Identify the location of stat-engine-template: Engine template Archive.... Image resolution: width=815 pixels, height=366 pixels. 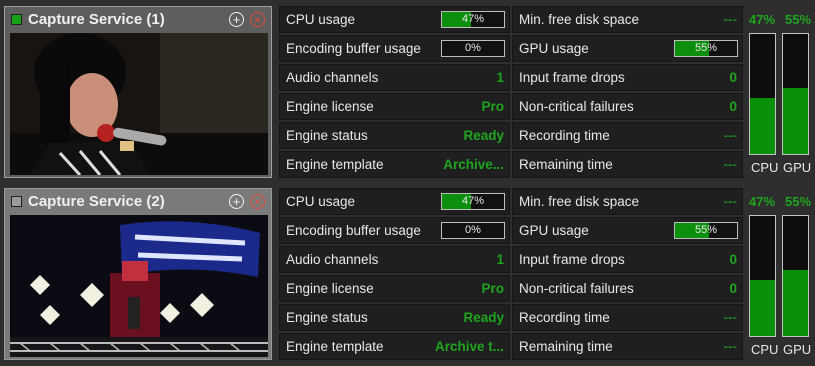
(394, 164).